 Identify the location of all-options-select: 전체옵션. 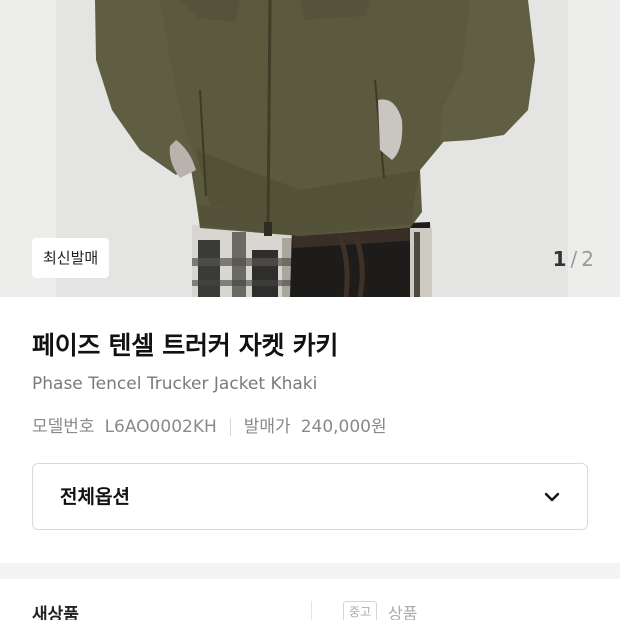
(310, 496).